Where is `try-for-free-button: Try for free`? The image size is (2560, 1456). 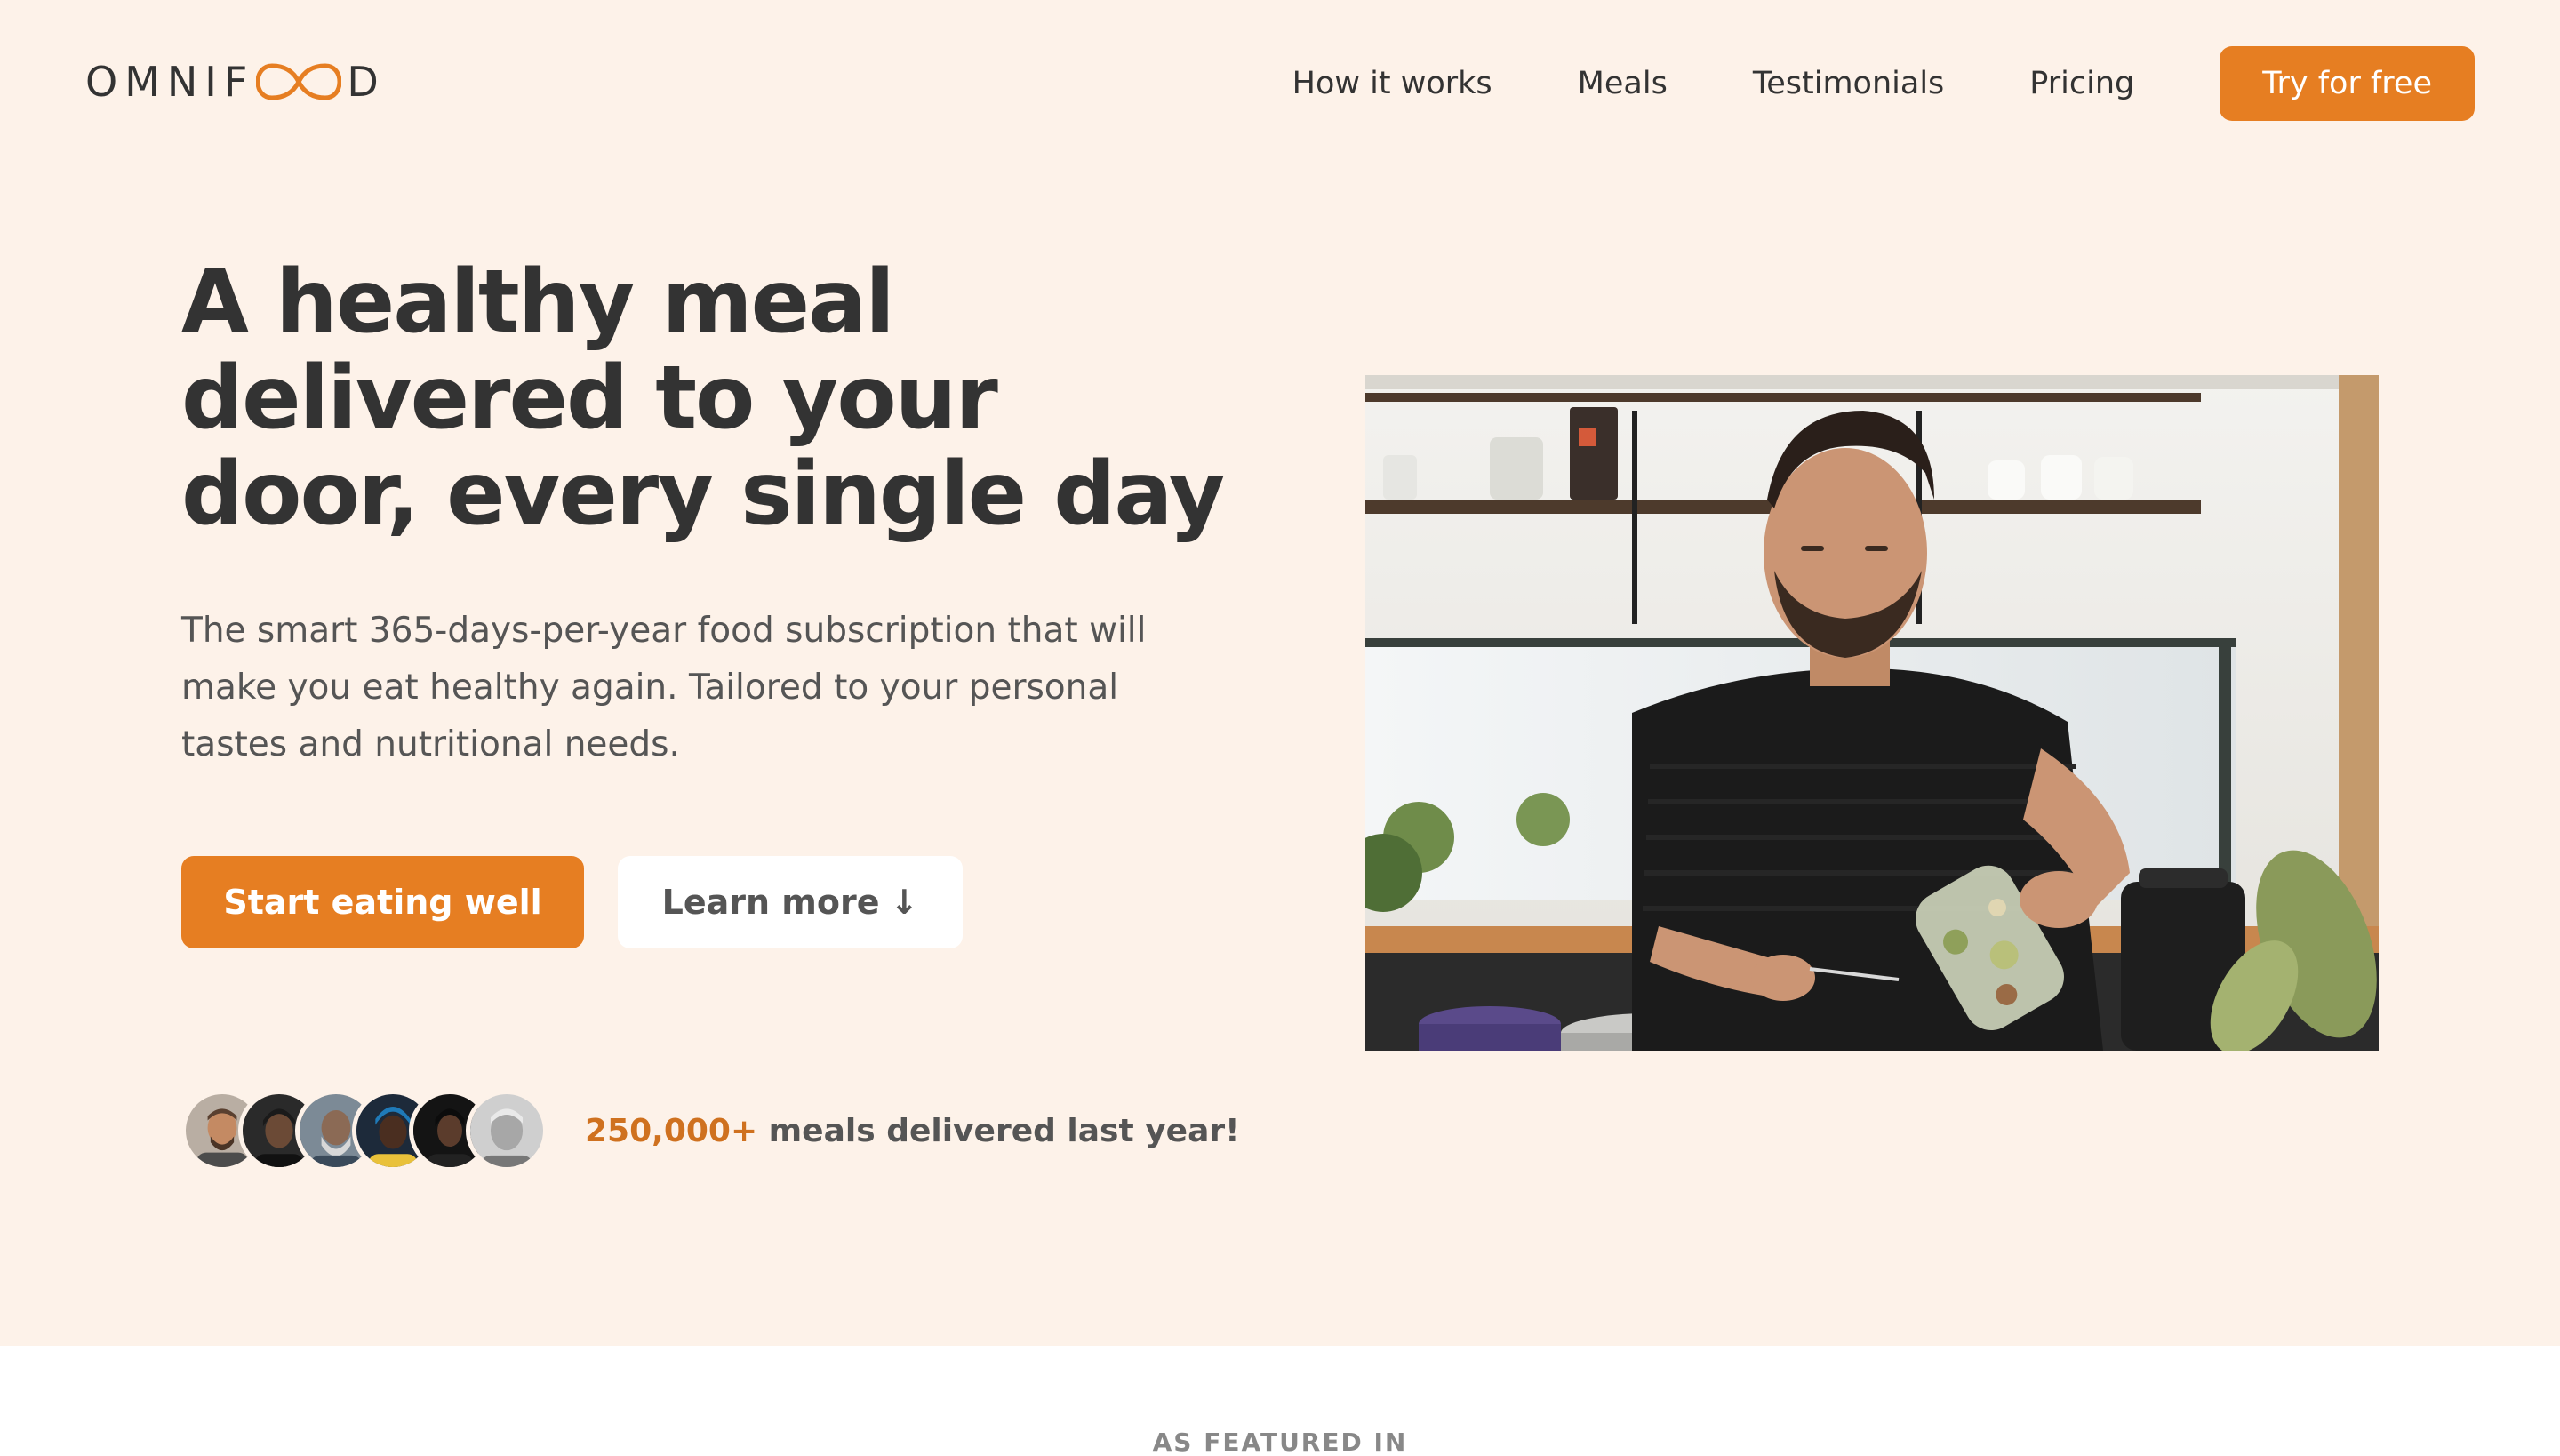 try-for-free-button: Try for free is located at coordinates (2347, 83).